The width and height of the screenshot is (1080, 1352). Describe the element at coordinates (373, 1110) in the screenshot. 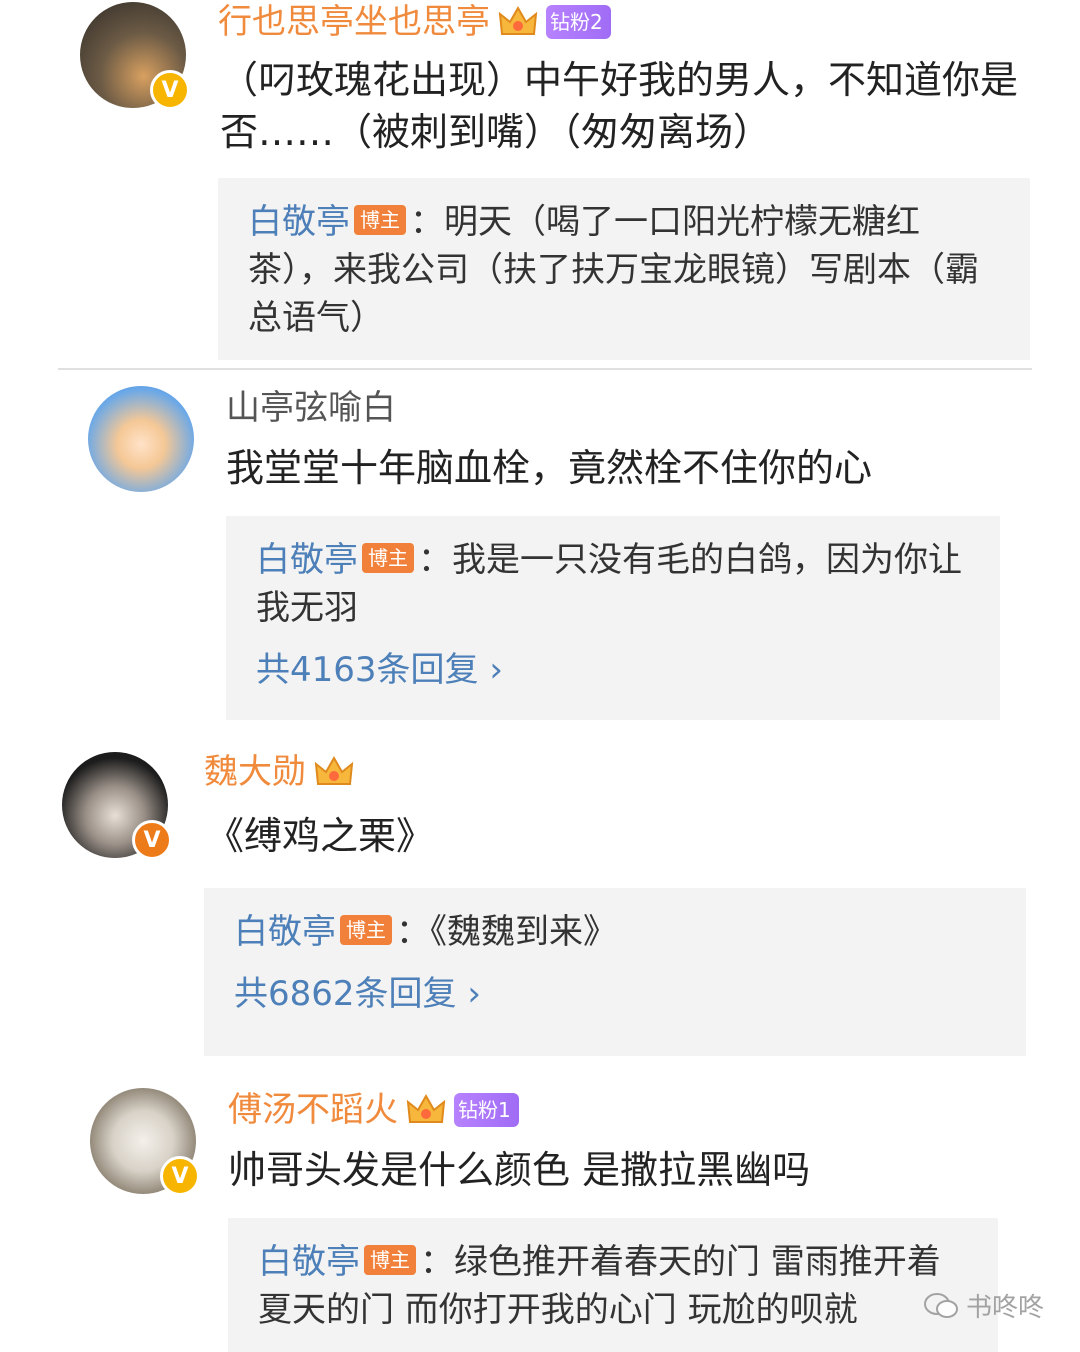

I see `username: 傅汤不蹈火 钻粉1` at that location.